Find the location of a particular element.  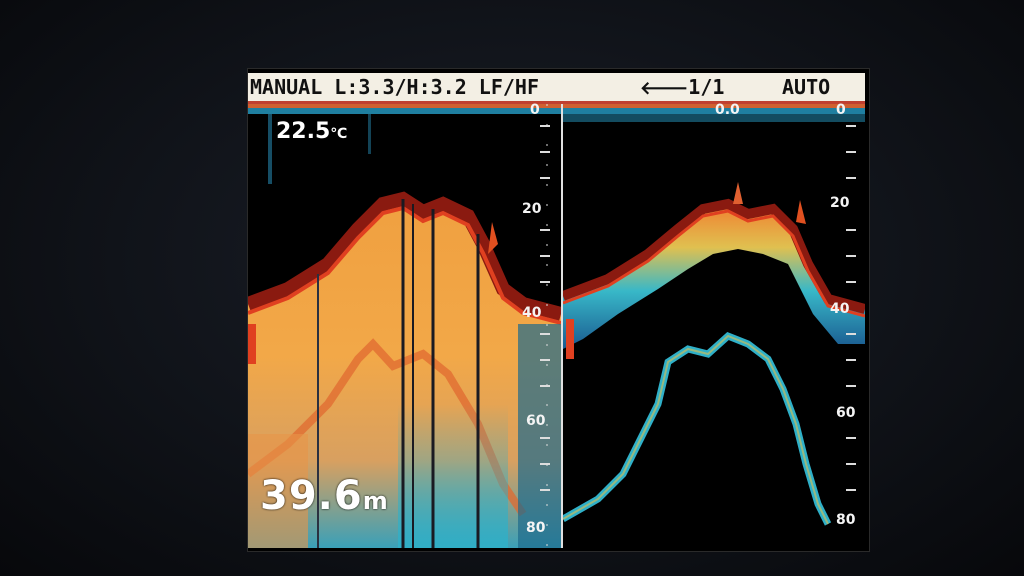

lf-scale-label-40: 40 is located at coordinates (532, 313).